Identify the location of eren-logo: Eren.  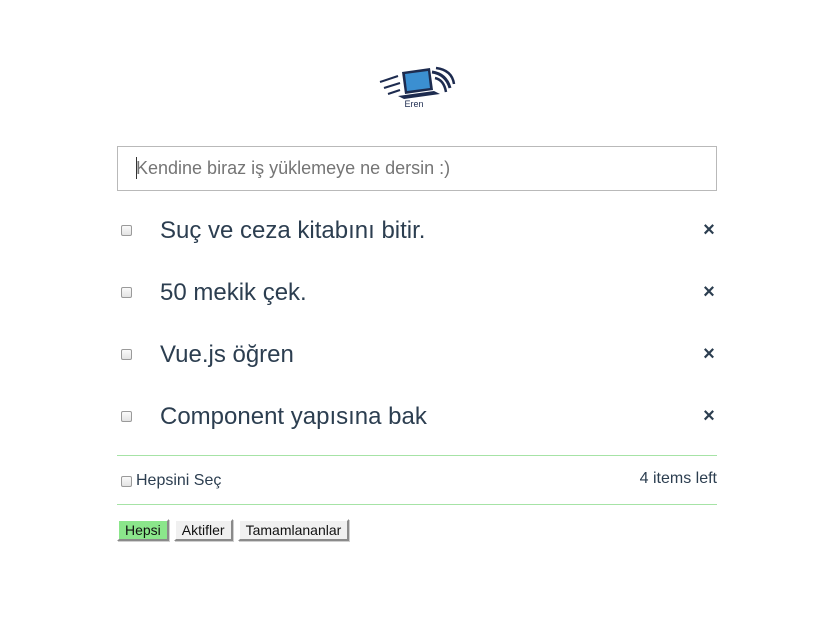
(418, 88).